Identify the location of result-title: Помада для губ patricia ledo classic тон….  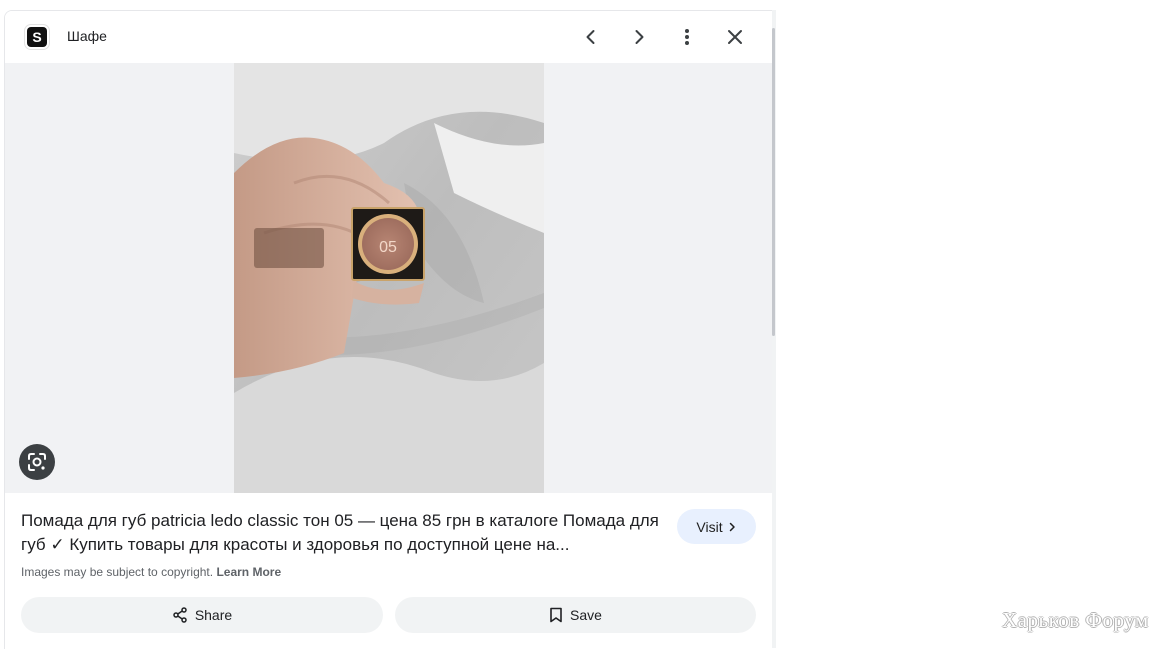
(341, 533).